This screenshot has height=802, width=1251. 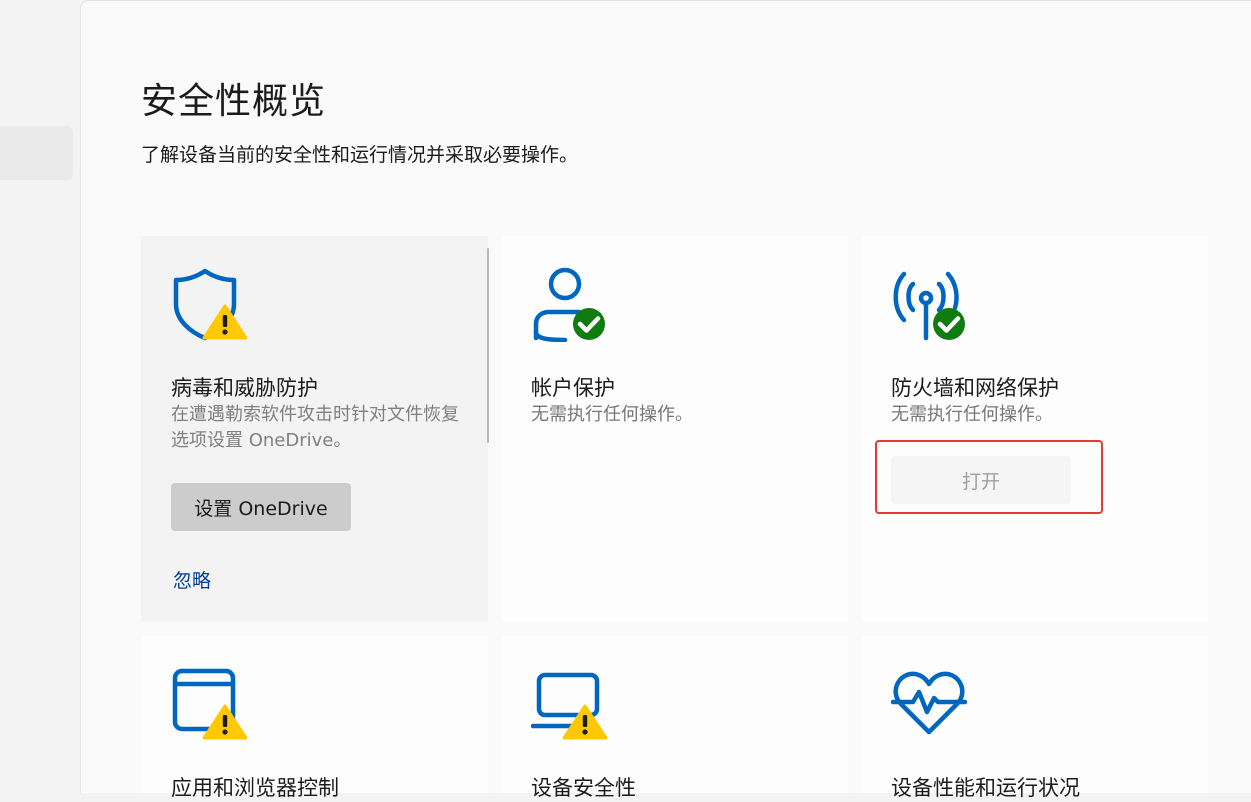 I want to click on card-title: 设备性能和运行状况, so click(x=985, y=788).